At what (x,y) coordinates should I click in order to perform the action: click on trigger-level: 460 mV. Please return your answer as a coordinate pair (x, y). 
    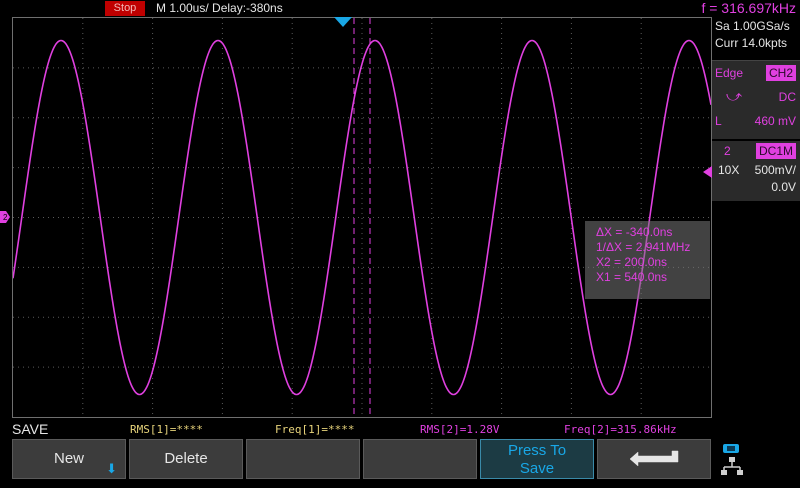
    Looking at the image, I should click on (775, 121).